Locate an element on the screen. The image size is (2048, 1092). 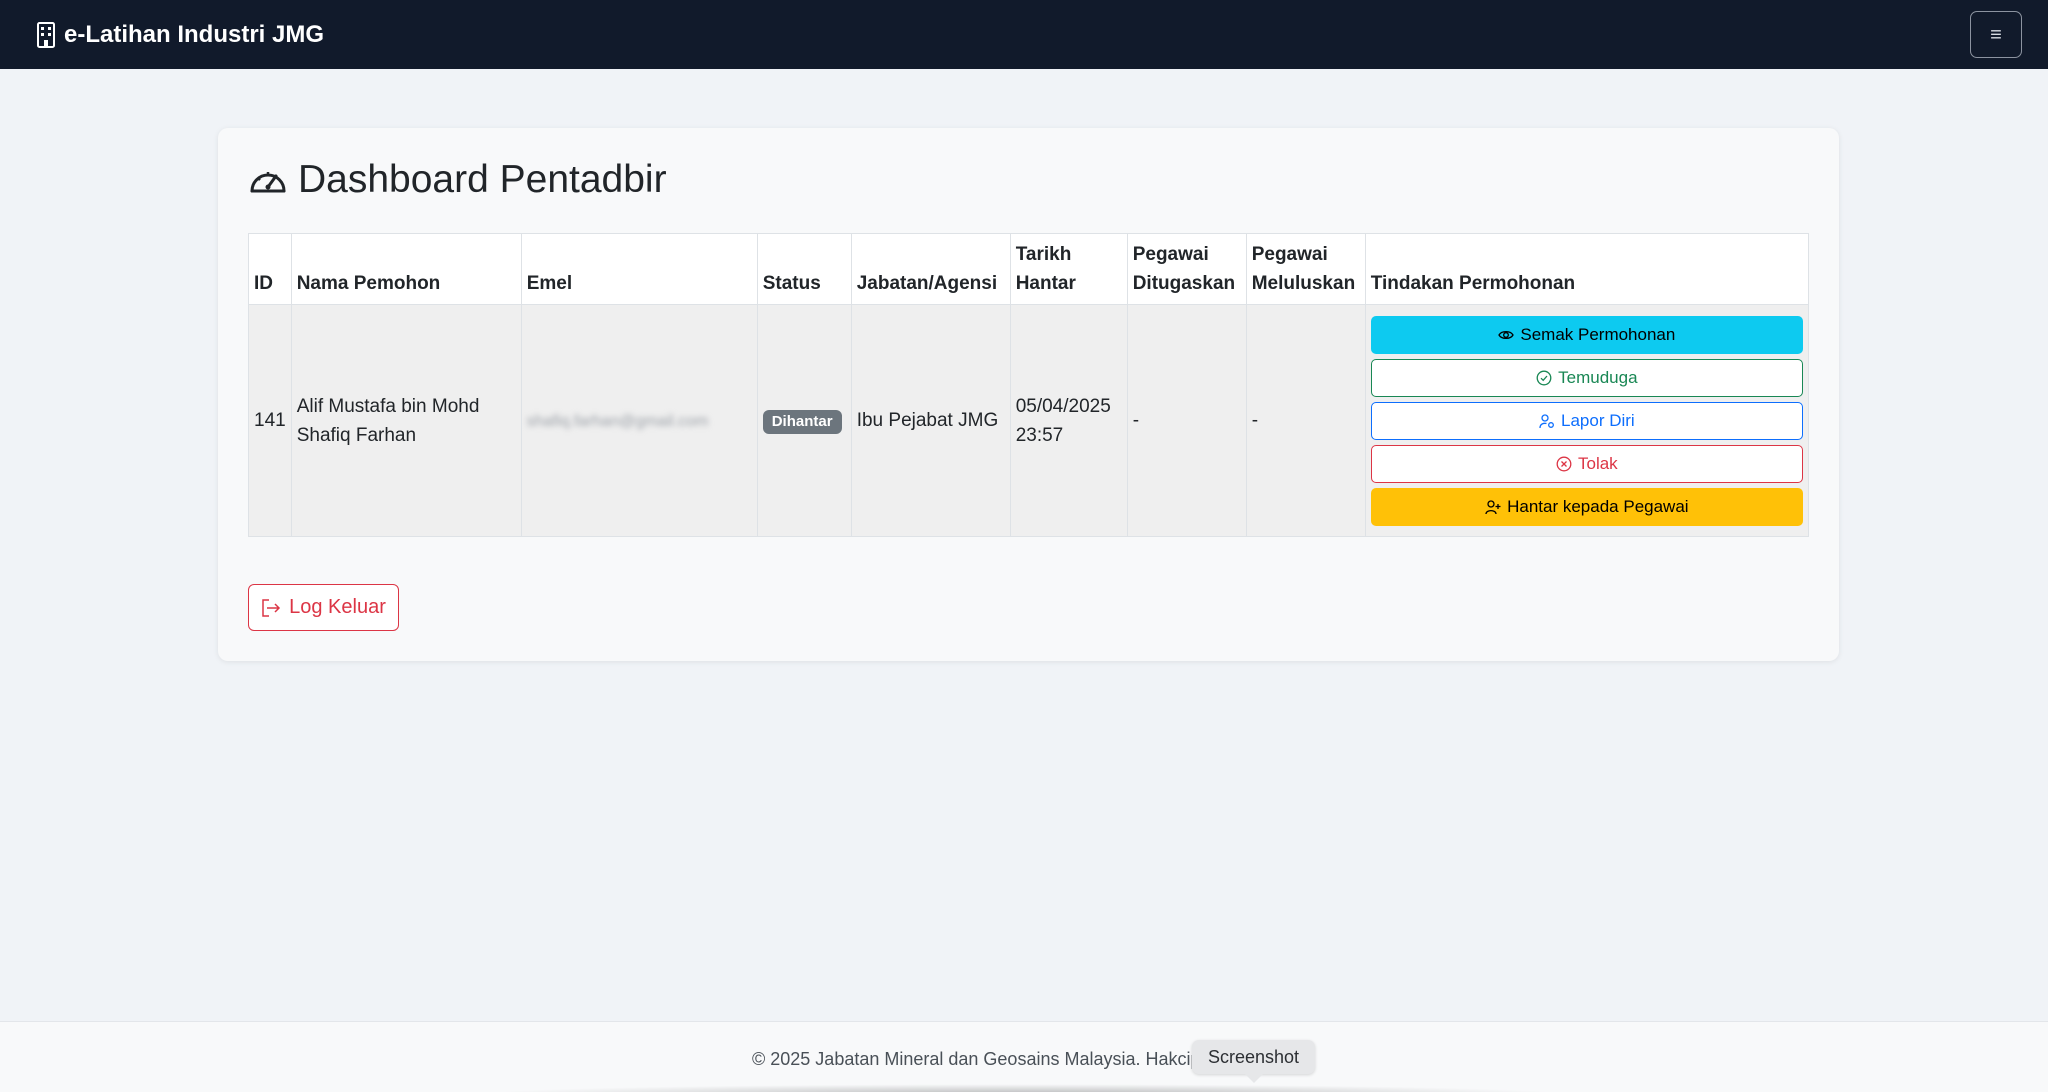
logout-button: Log Keluar is located at coordinates (323, 607).